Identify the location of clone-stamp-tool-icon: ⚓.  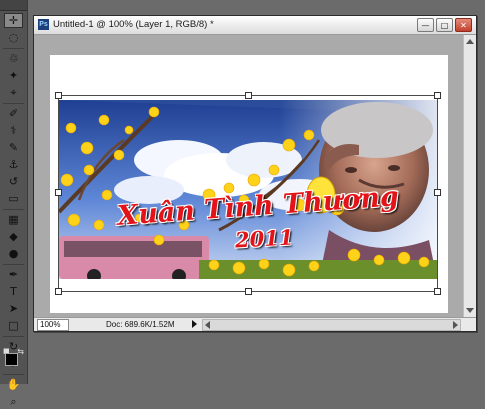
(13, 164).